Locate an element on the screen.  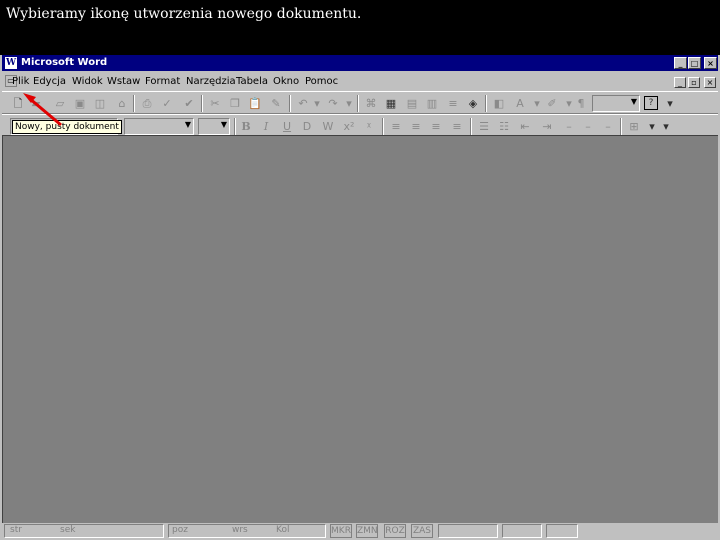
status-bar: str sek poz wrs Kol MKR ZMN ROZ ZAS is located at coordinates (360, 531).